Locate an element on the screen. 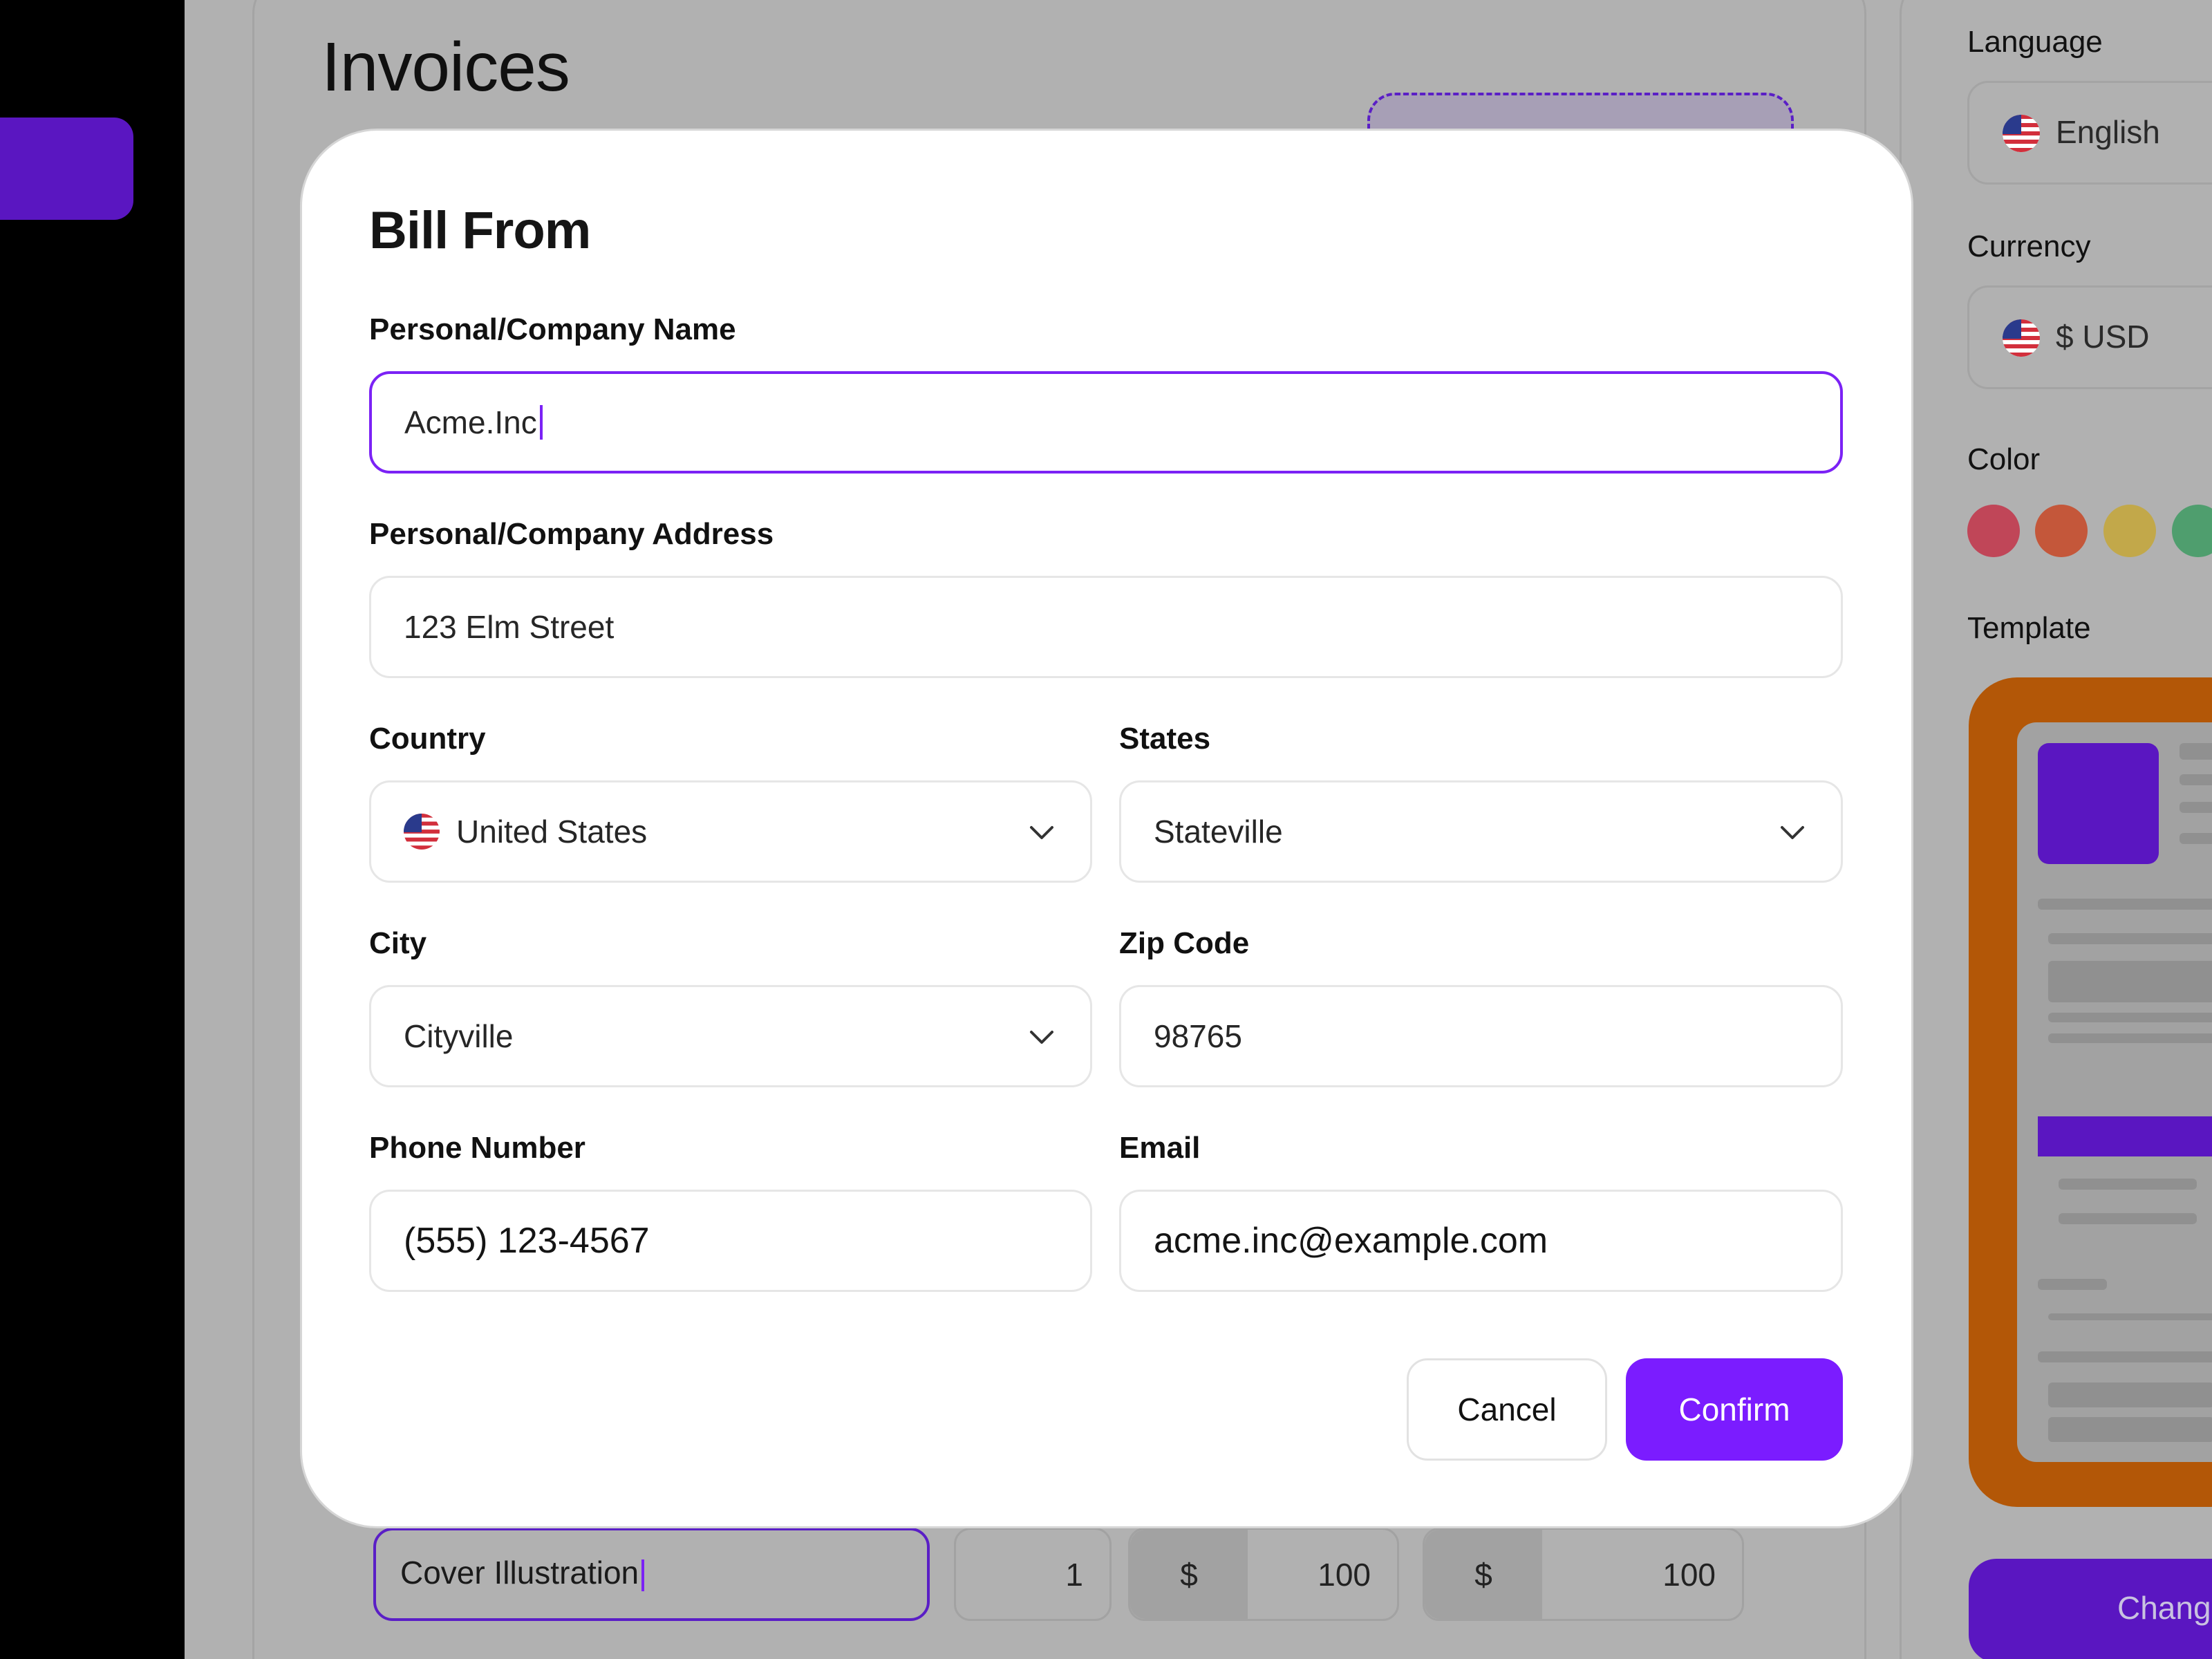 Image resolution: width=2212 pixels, height=1659 pixels. template-accent-bar is located at coordinates (2125, 1136).